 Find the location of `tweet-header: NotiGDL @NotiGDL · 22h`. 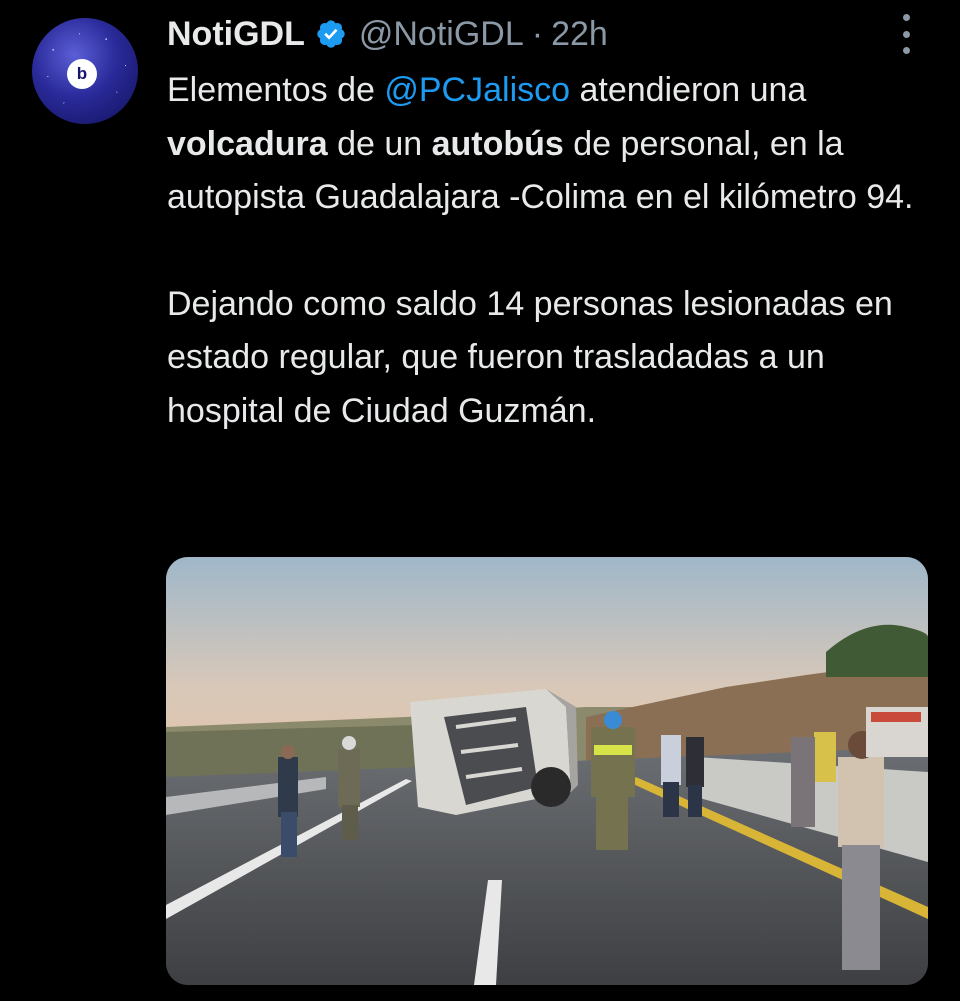

tweet-header: NotiGDL @NotiGDL · 22h is located at coordinates (387, 34).